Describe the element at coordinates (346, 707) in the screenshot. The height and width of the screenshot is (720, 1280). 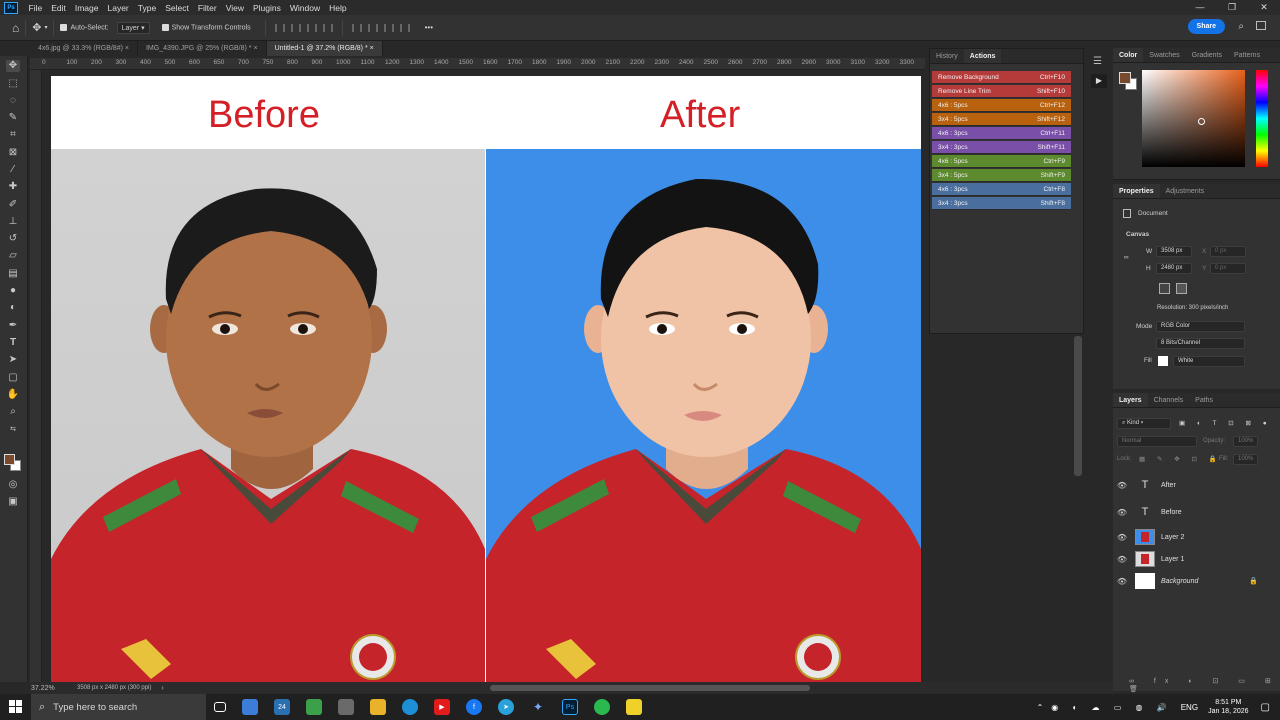
I see `calculator-icon` at that location.